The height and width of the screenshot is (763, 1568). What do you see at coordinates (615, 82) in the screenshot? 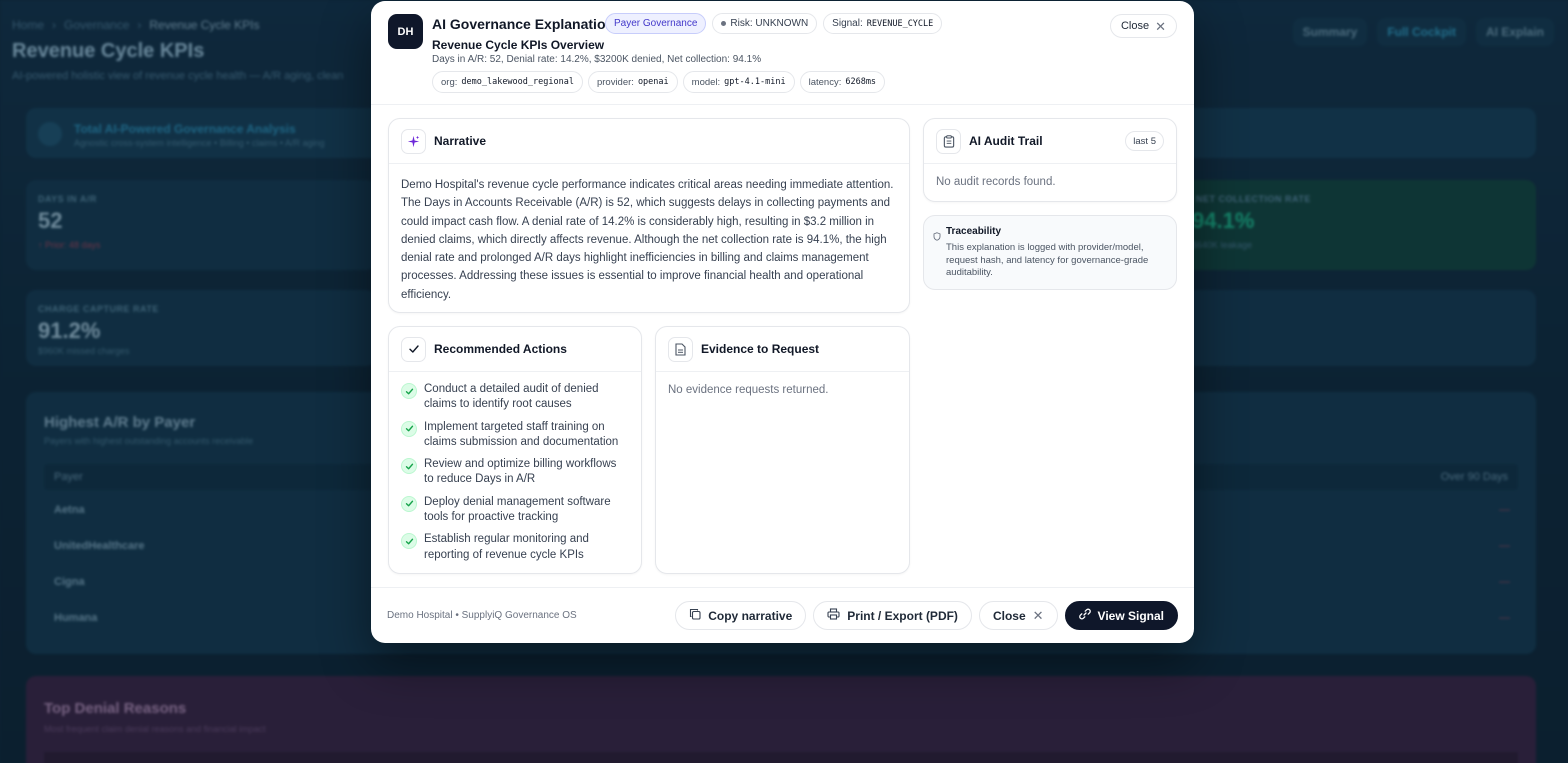
I see `chip-key: provider:` at bounding box center [615, 82].